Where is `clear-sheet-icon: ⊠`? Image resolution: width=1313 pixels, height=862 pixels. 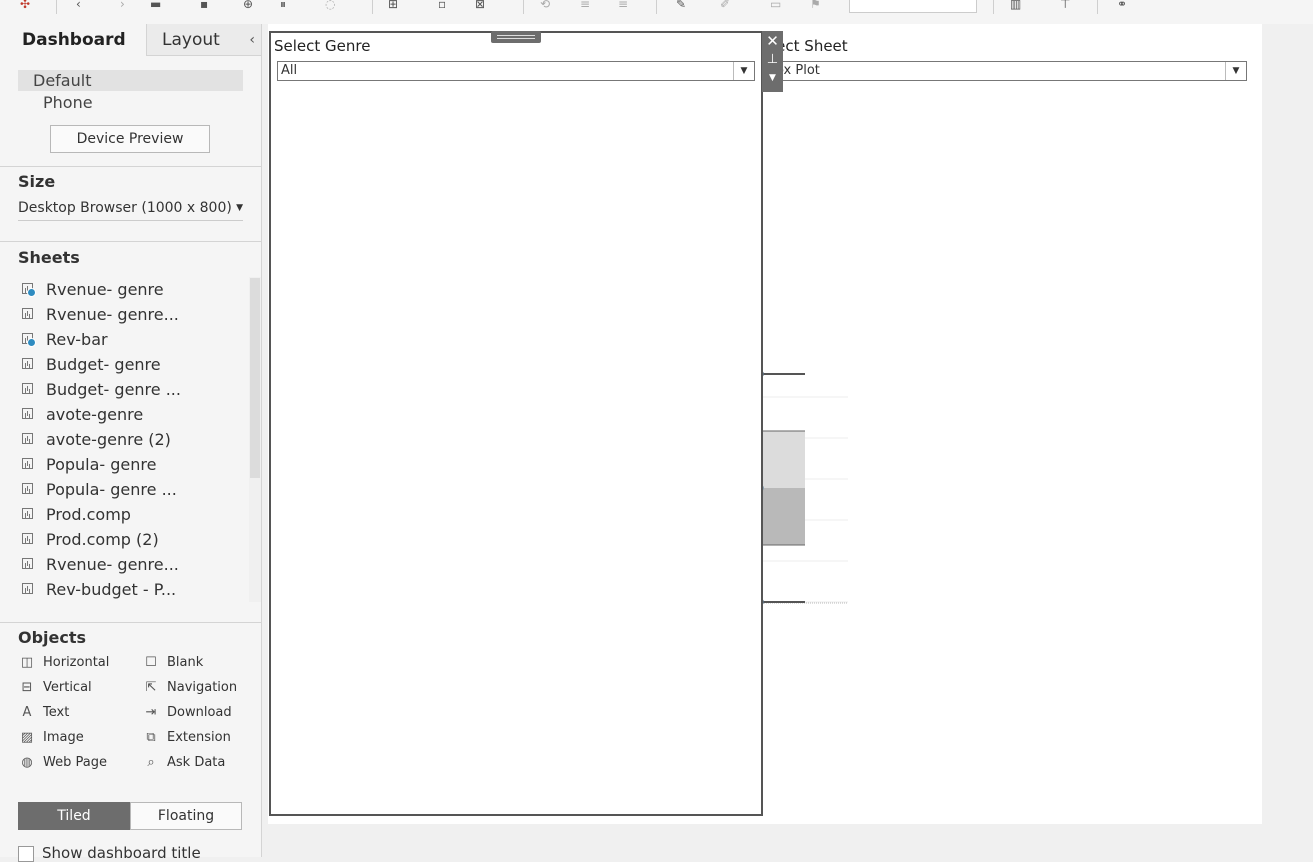 clear-sheet-icon: ⊠ is located at coordinates (480, 5).